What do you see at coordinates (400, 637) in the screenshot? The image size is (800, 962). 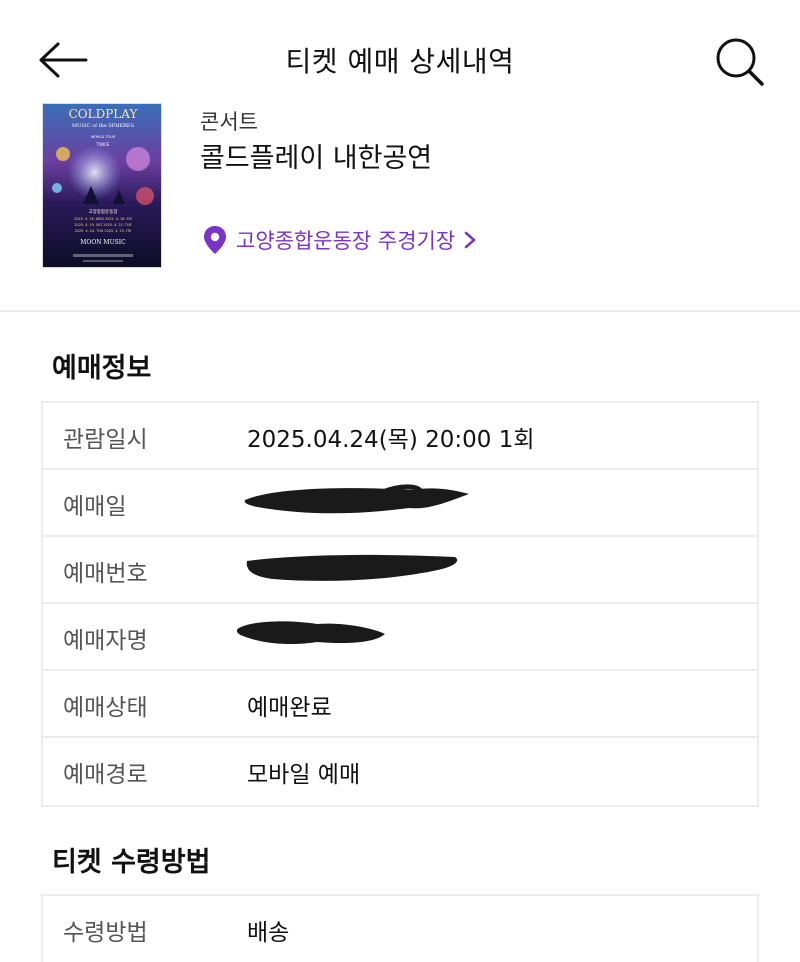 I see `table-row: 예매자명` at bounding box center [400, 637].